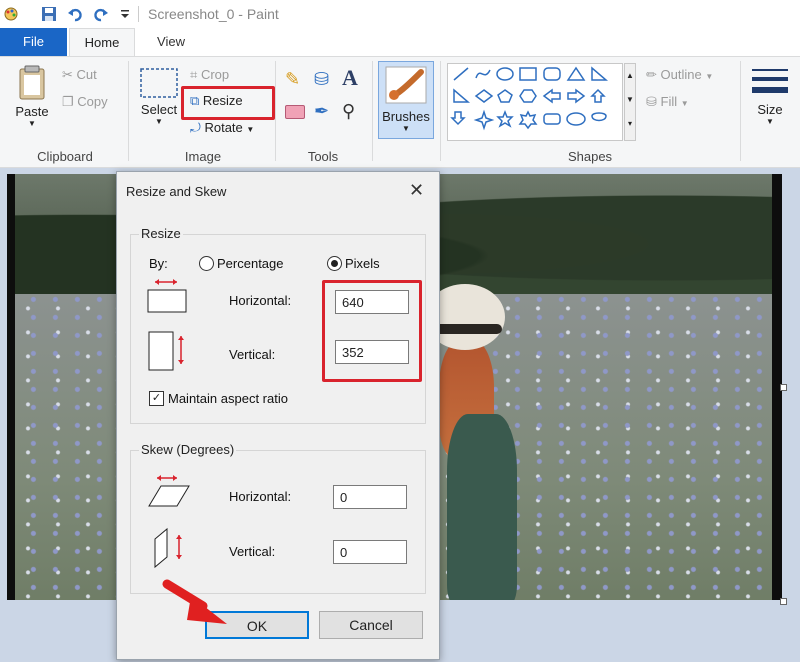  Describe the element at coordinates (482, 507) in the screenshot. I see `photo-person-dress` at that location.